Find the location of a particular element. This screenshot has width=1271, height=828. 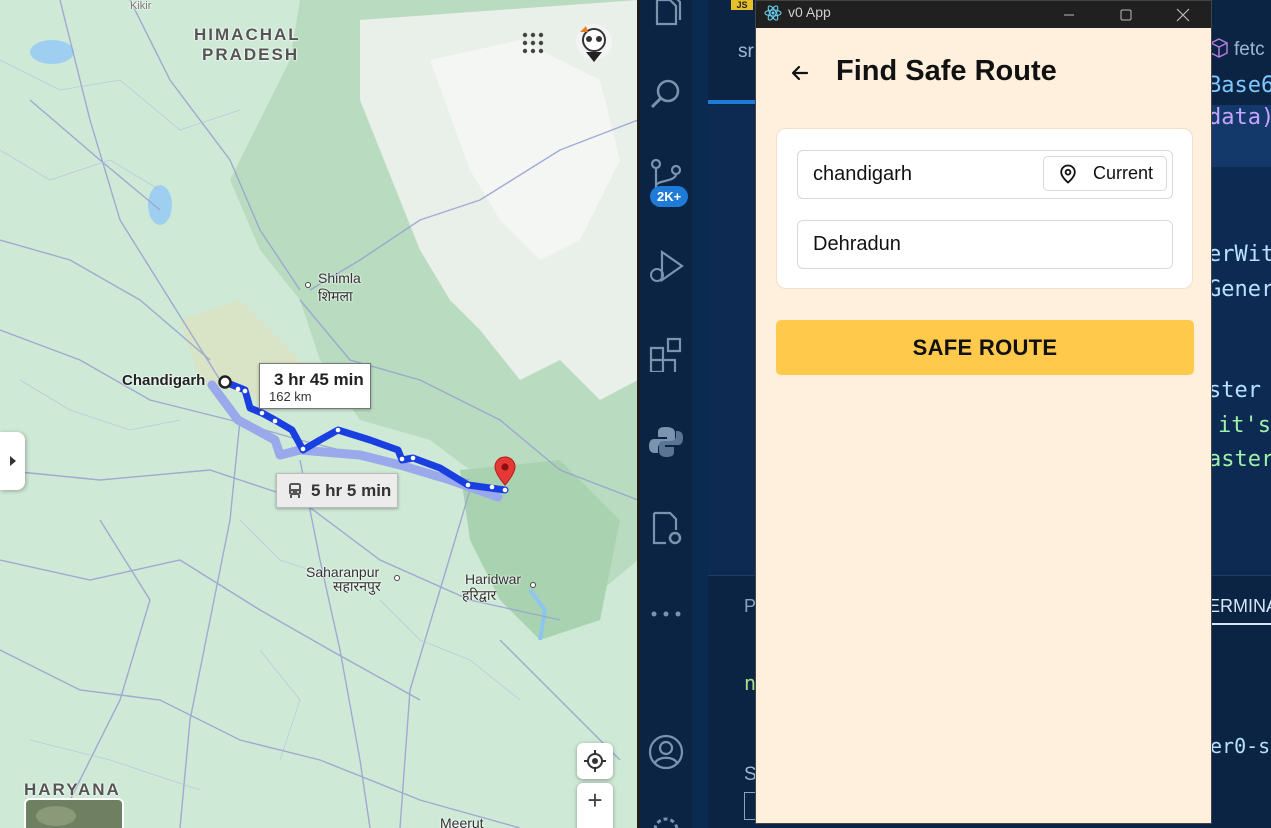

panel-tab-terminal: ERMINA is located at coordinates (1239, 606).